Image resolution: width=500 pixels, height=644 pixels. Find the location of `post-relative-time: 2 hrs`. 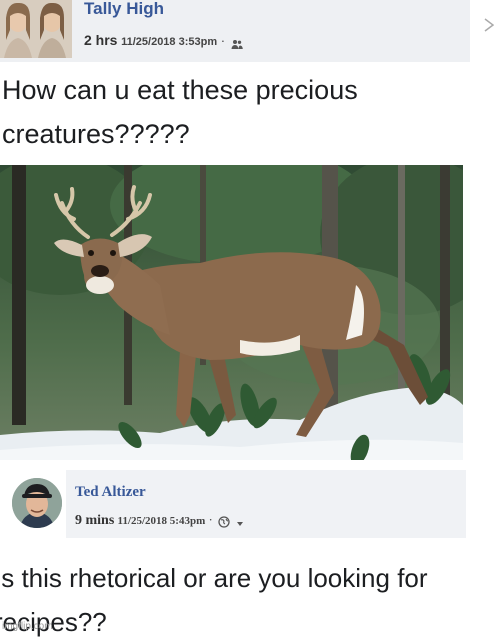

post-relative-time: 2 hrs is located at coordinates (100, 40).